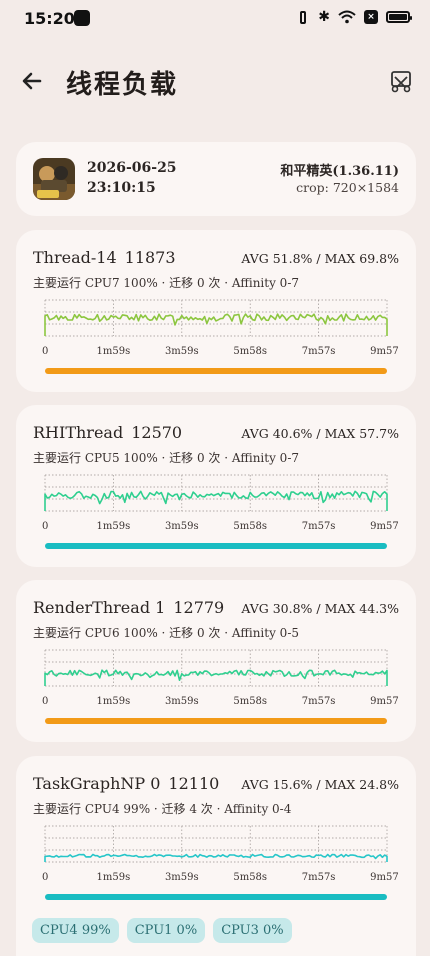 The image size is (430, 956). What do you see at coordinates (215, 19) in the screenshot?
I see `status-bar: 15:20 ✱ ×` at bounding box center [215, 19].